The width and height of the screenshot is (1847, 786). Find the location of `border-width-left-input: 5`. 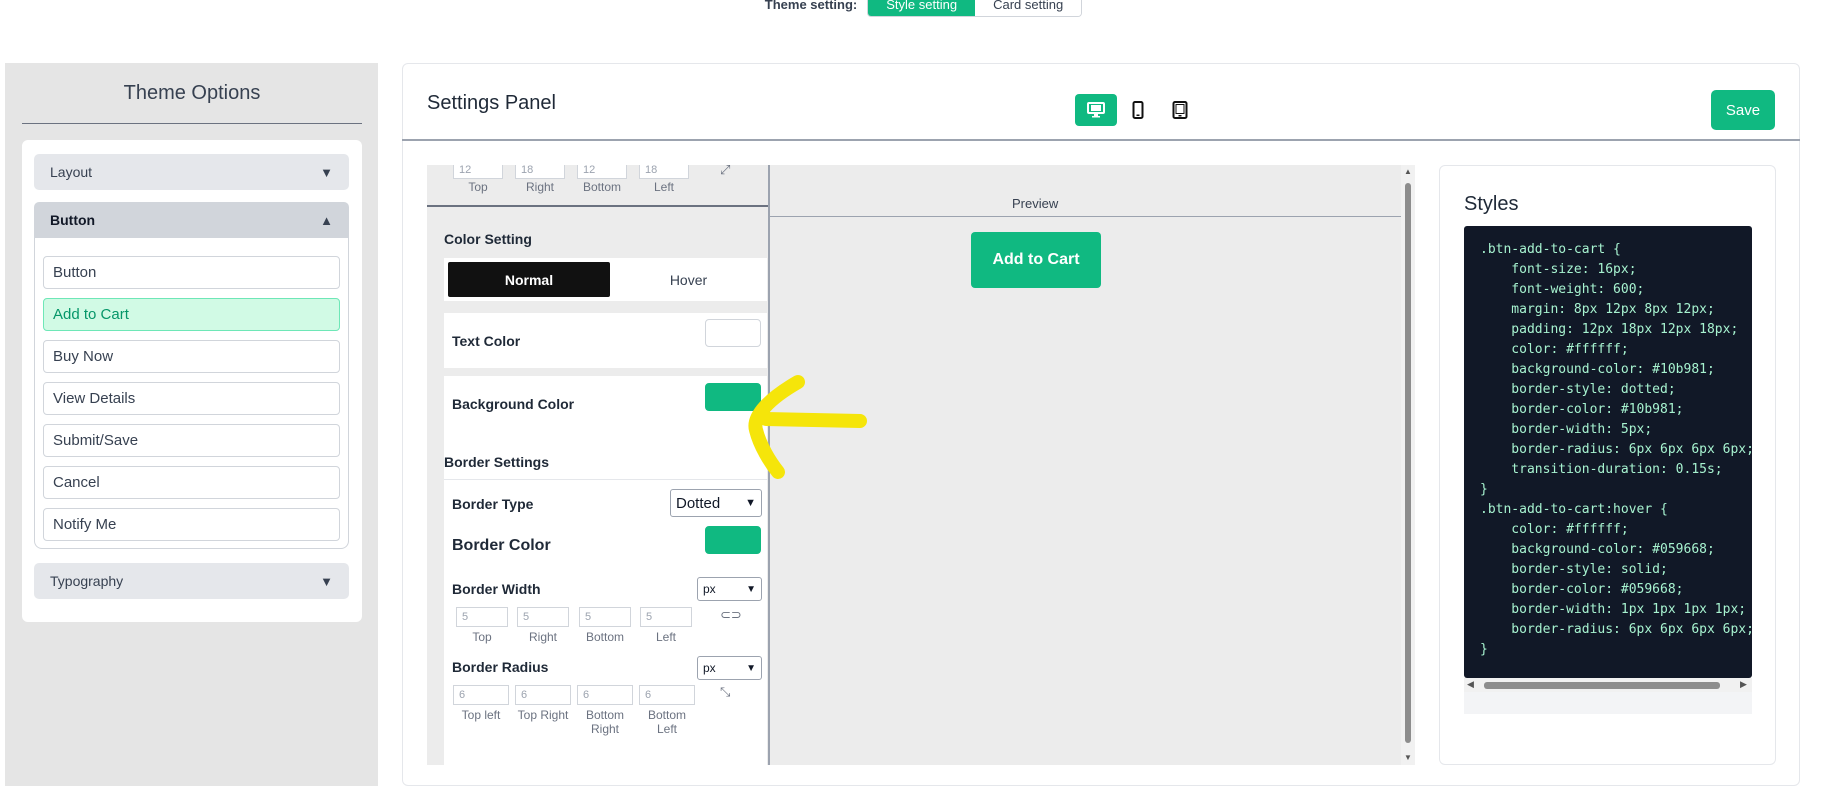

border-width-left-input: 5 is located at coordinates (666, 617).